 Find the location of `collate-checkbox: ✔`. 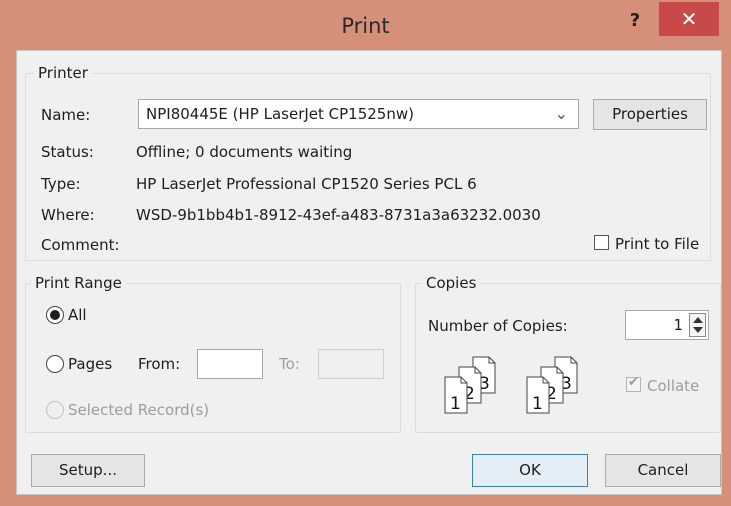

collate-checkbox: ✔ is located at coordinates (633, 383).